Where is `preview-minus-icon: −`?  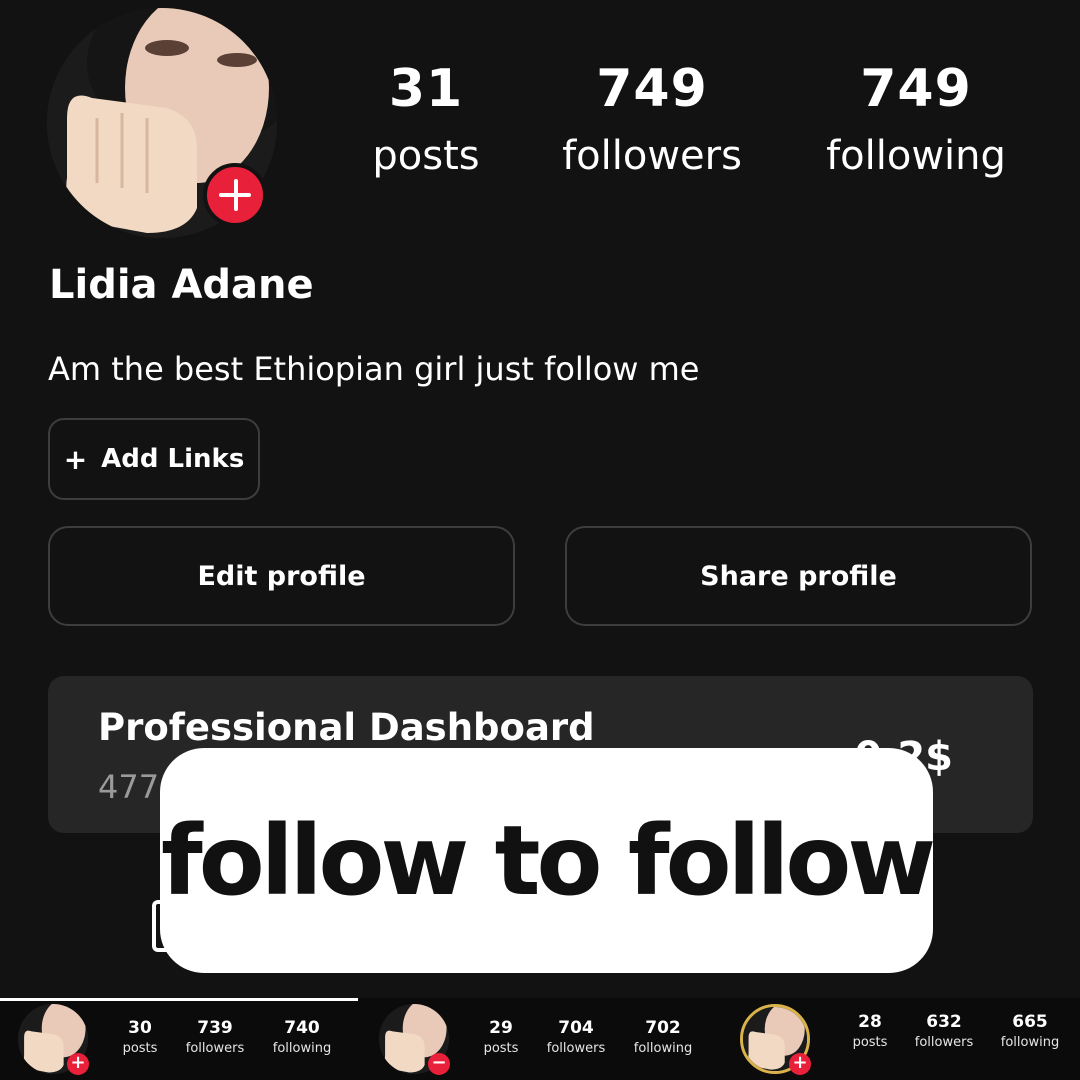 preview-minus-icon: − is located at coordinates (439, 1064).